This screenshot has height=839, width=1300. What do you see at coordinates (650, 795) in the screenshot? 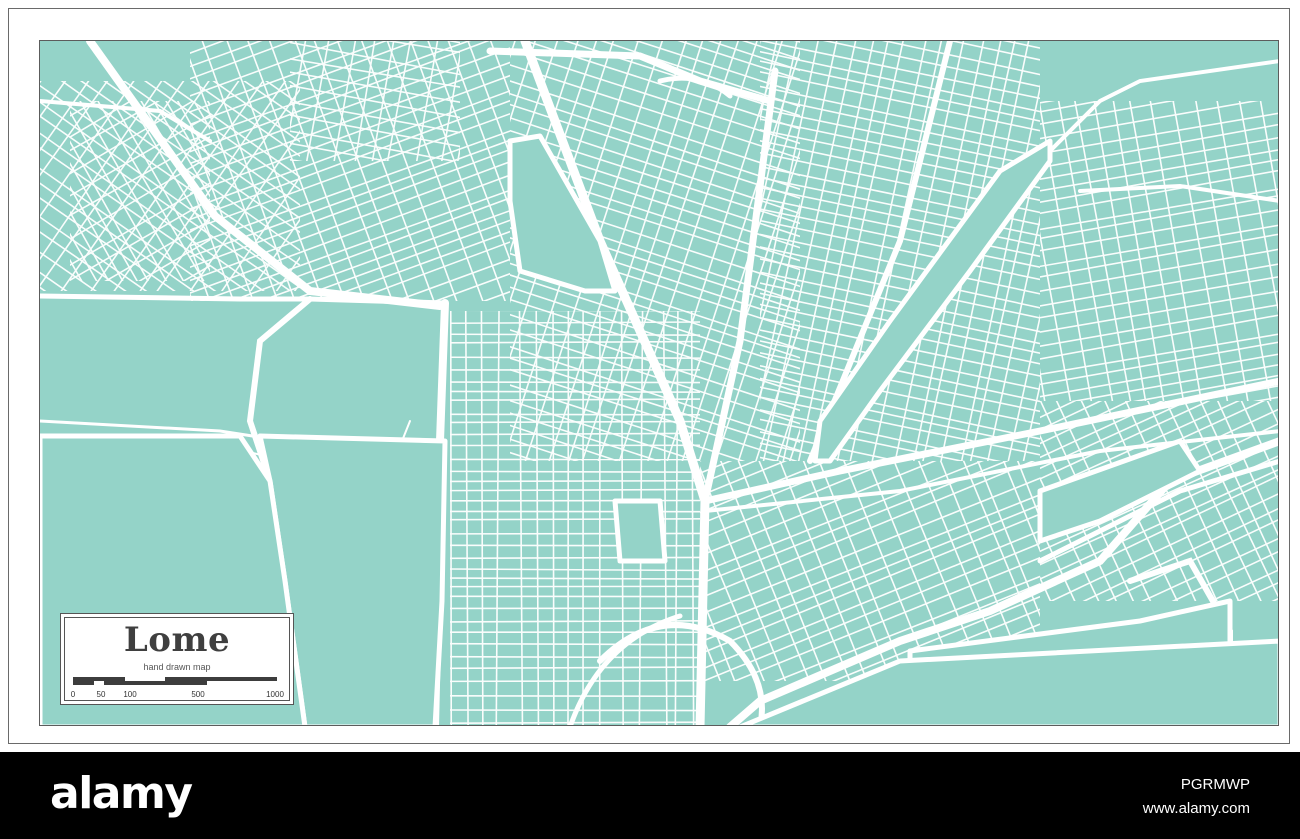
I see `watermark-bar: alamy PGRMWP www.alamy.com` at bounding box center [650, 795].